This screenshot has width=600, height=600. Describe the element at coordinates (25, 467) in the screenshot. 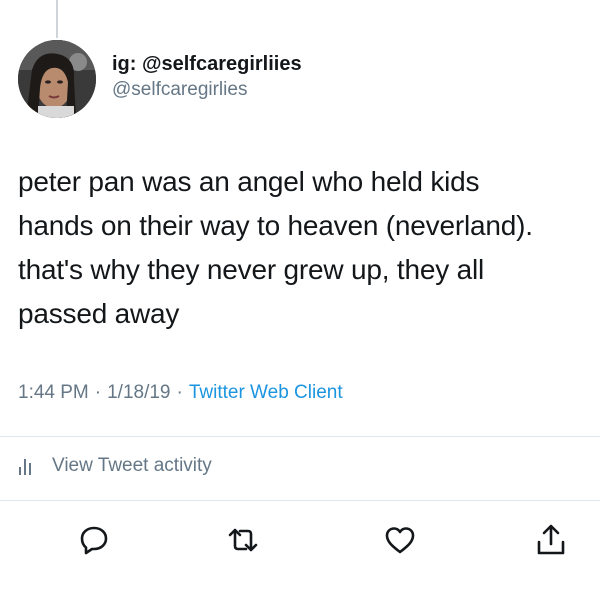

I see `analytics-bars-icon` at that location.